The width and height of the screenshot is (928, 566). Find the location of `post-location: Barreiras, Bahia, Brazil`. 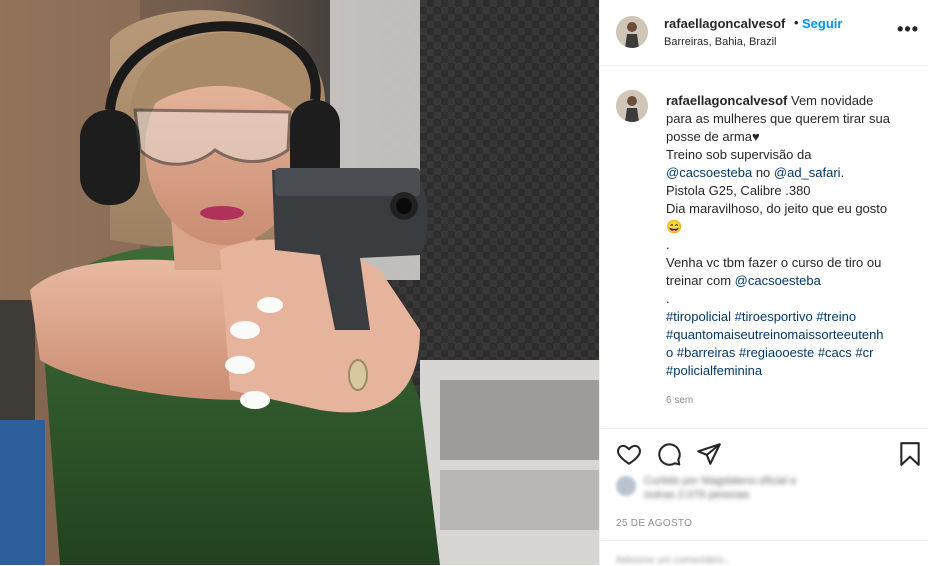

post-location: Barreiras, Bahia, Brazil is located at coordinates (720, 42).